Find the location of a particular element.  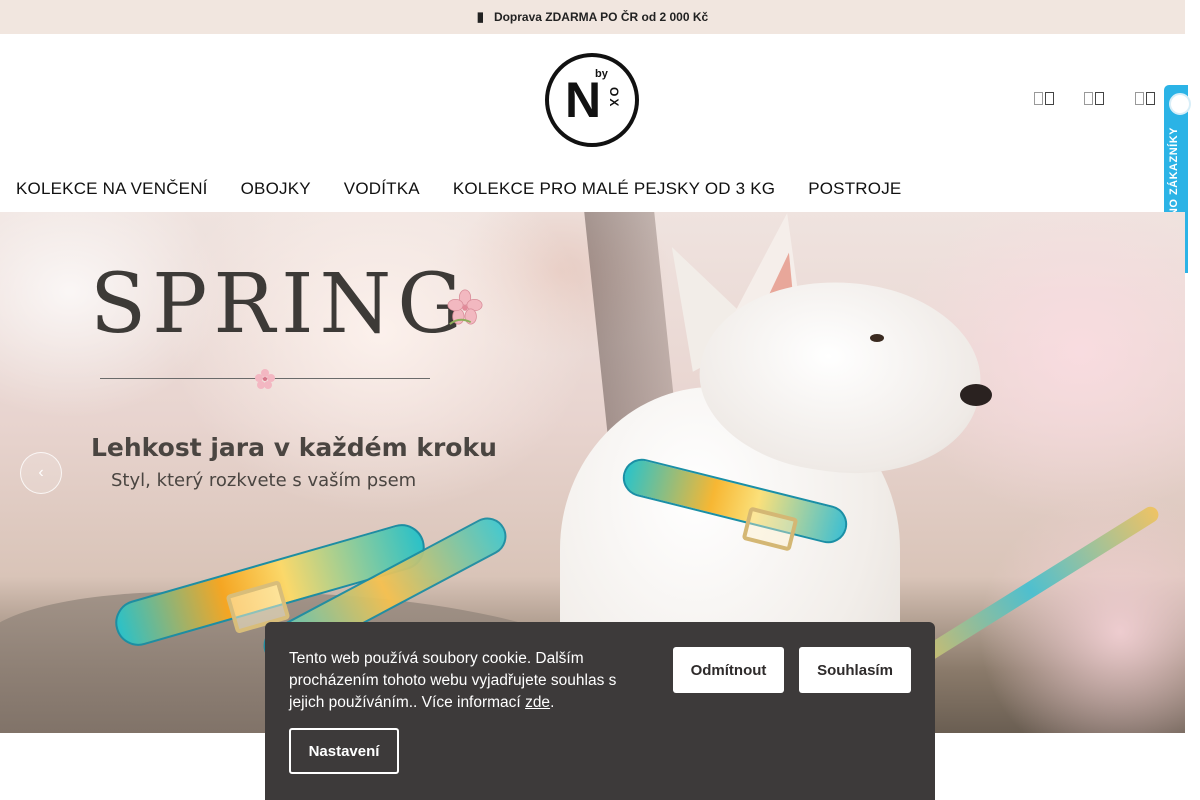

hero-tagline: Styl, který rozkvete s vaším psem is located at coordinates (264, 480).